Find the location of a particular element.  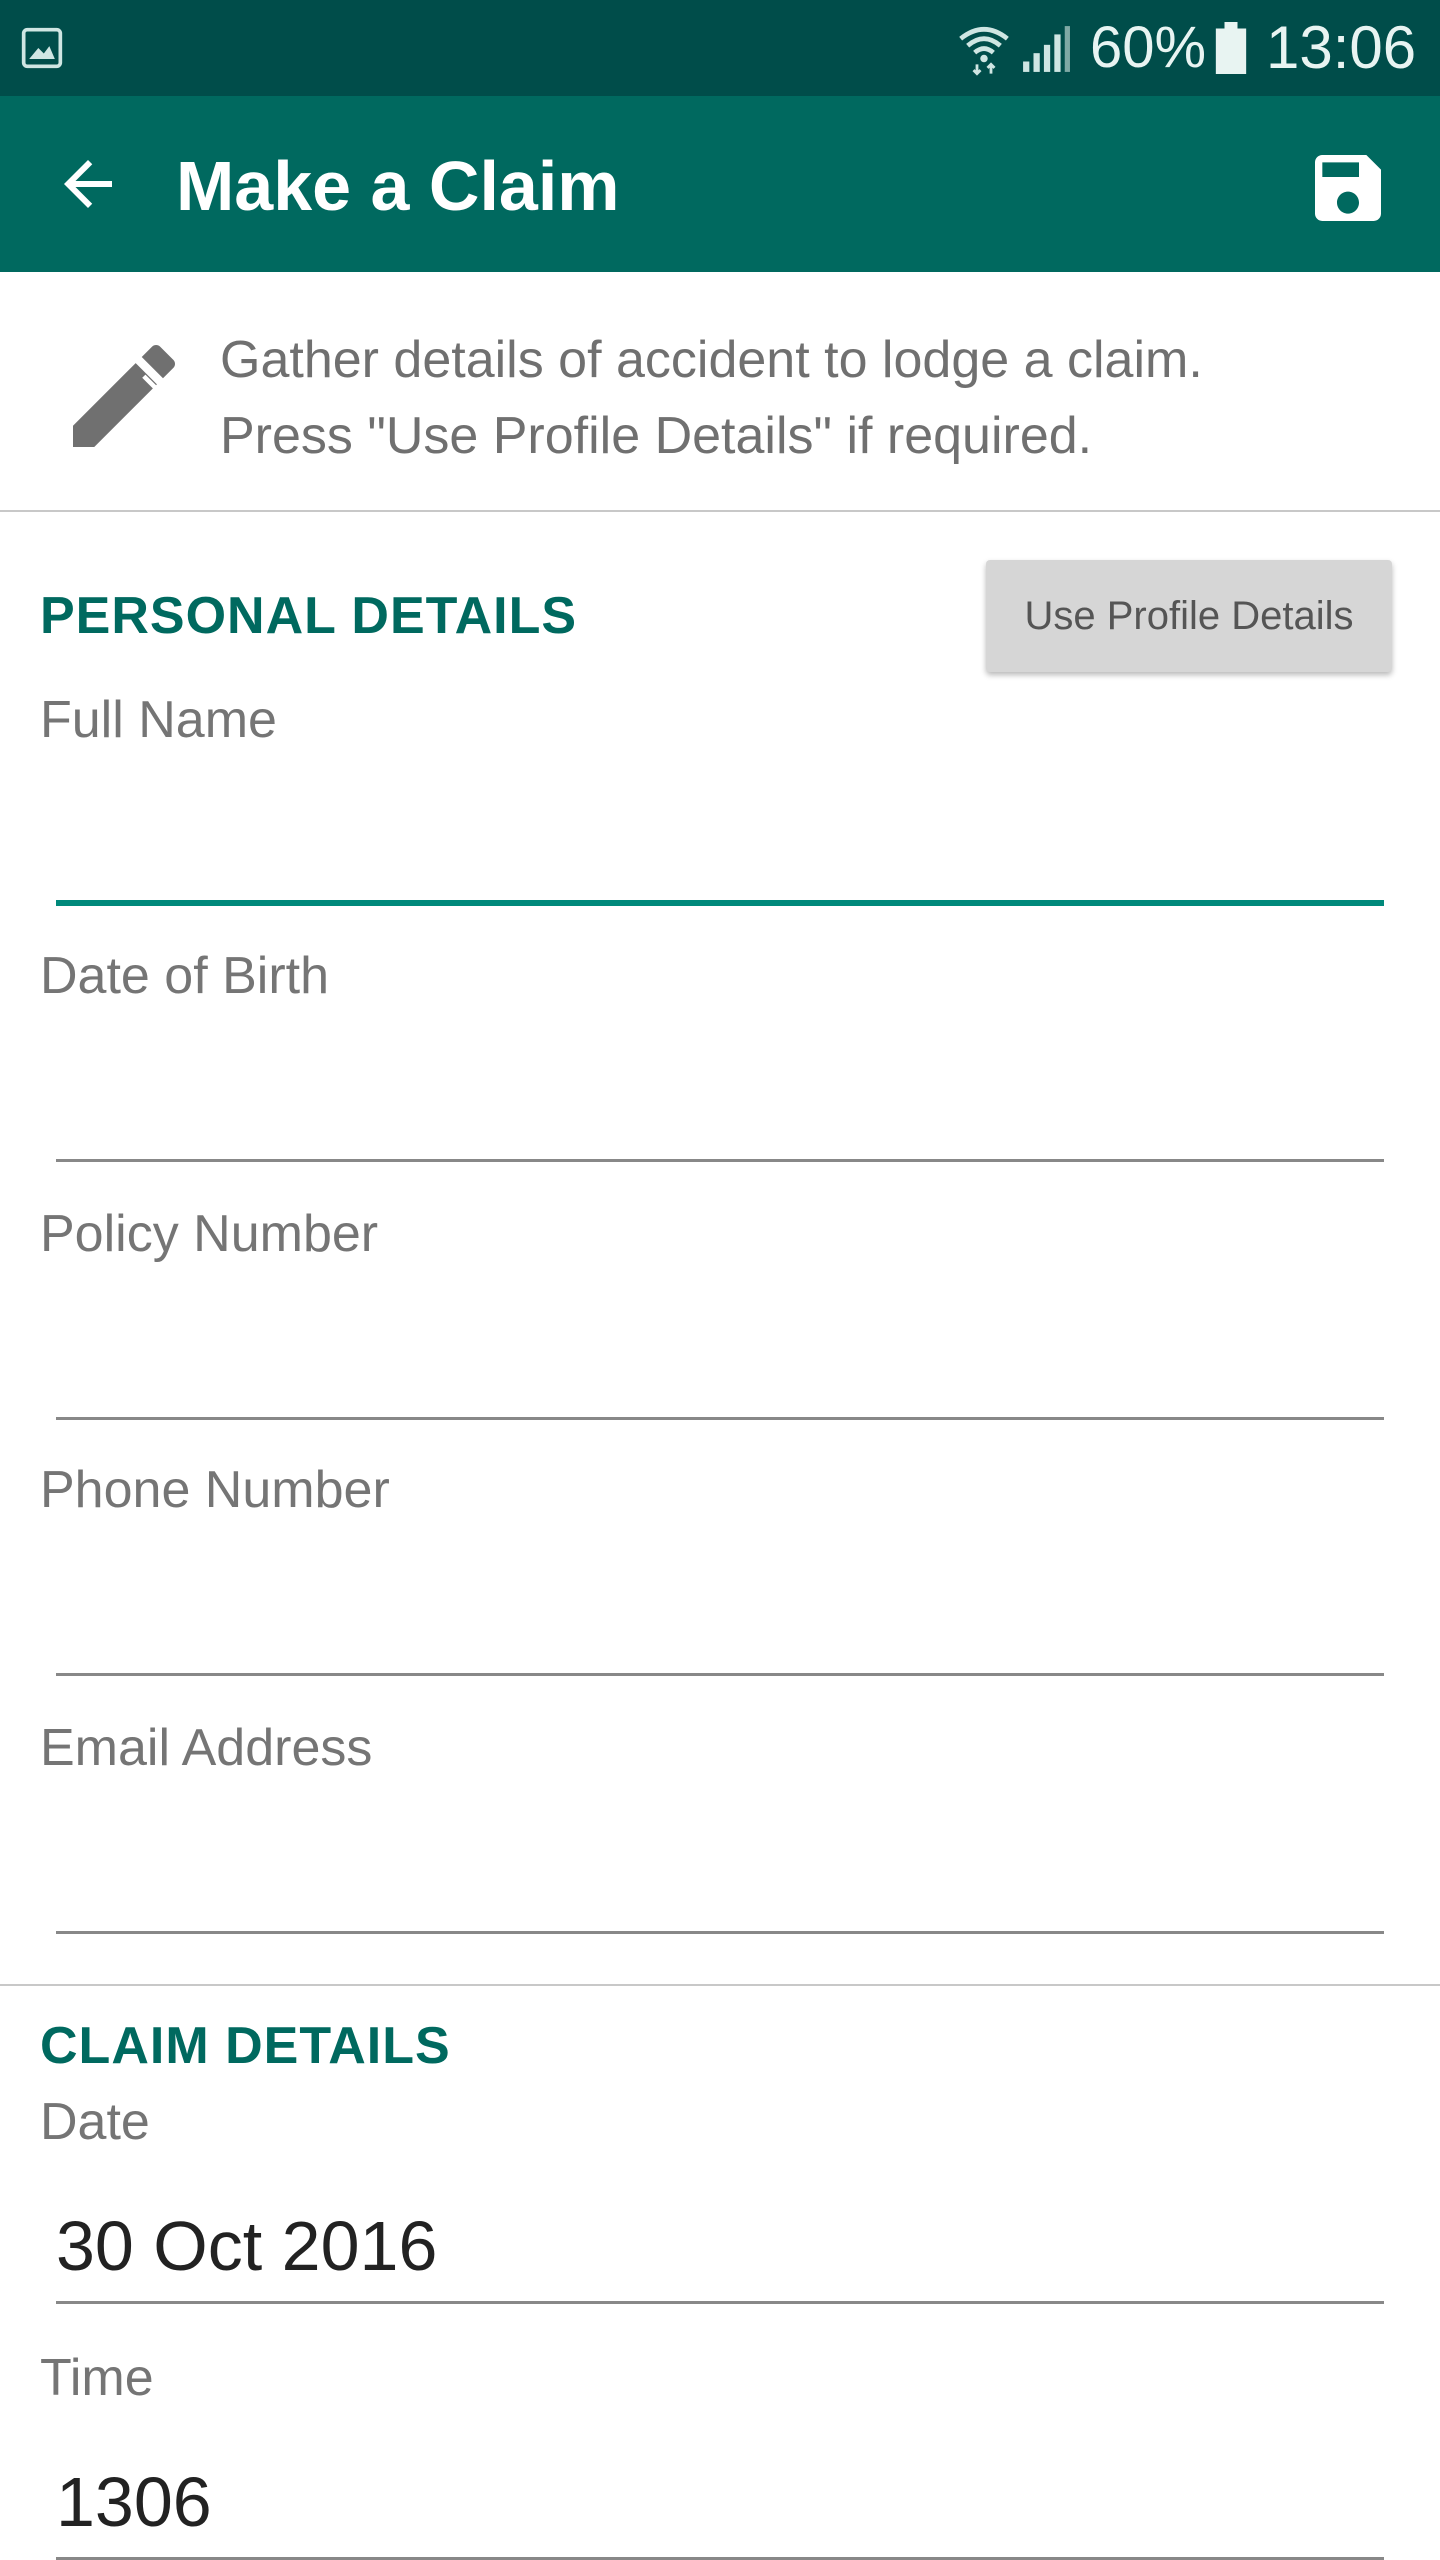

info-line-2: Press "Use Profile Details" if required. is located at coordinates (656, 436).